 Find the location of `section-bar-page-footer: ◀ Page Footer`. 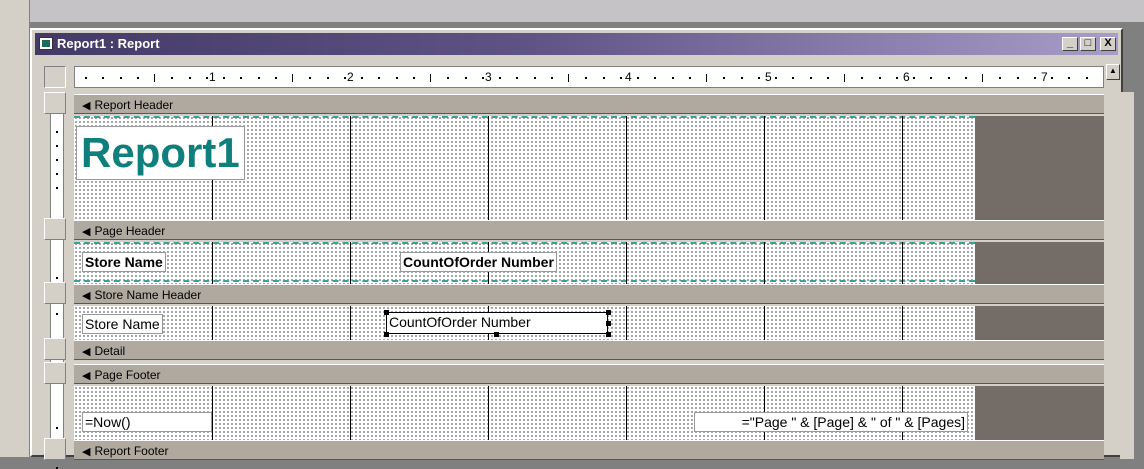

section-bar-page-footer: ◀ Page Footer is located at coordinates (589, 374).